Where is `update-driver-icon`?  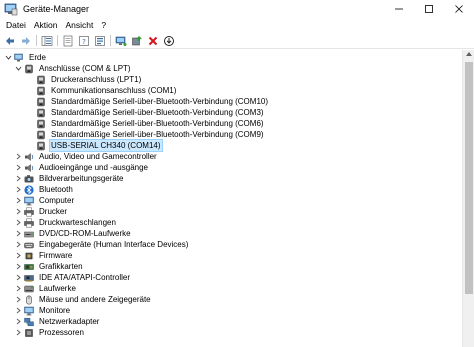
update-driver-icon is located at coordinates (136, 40).